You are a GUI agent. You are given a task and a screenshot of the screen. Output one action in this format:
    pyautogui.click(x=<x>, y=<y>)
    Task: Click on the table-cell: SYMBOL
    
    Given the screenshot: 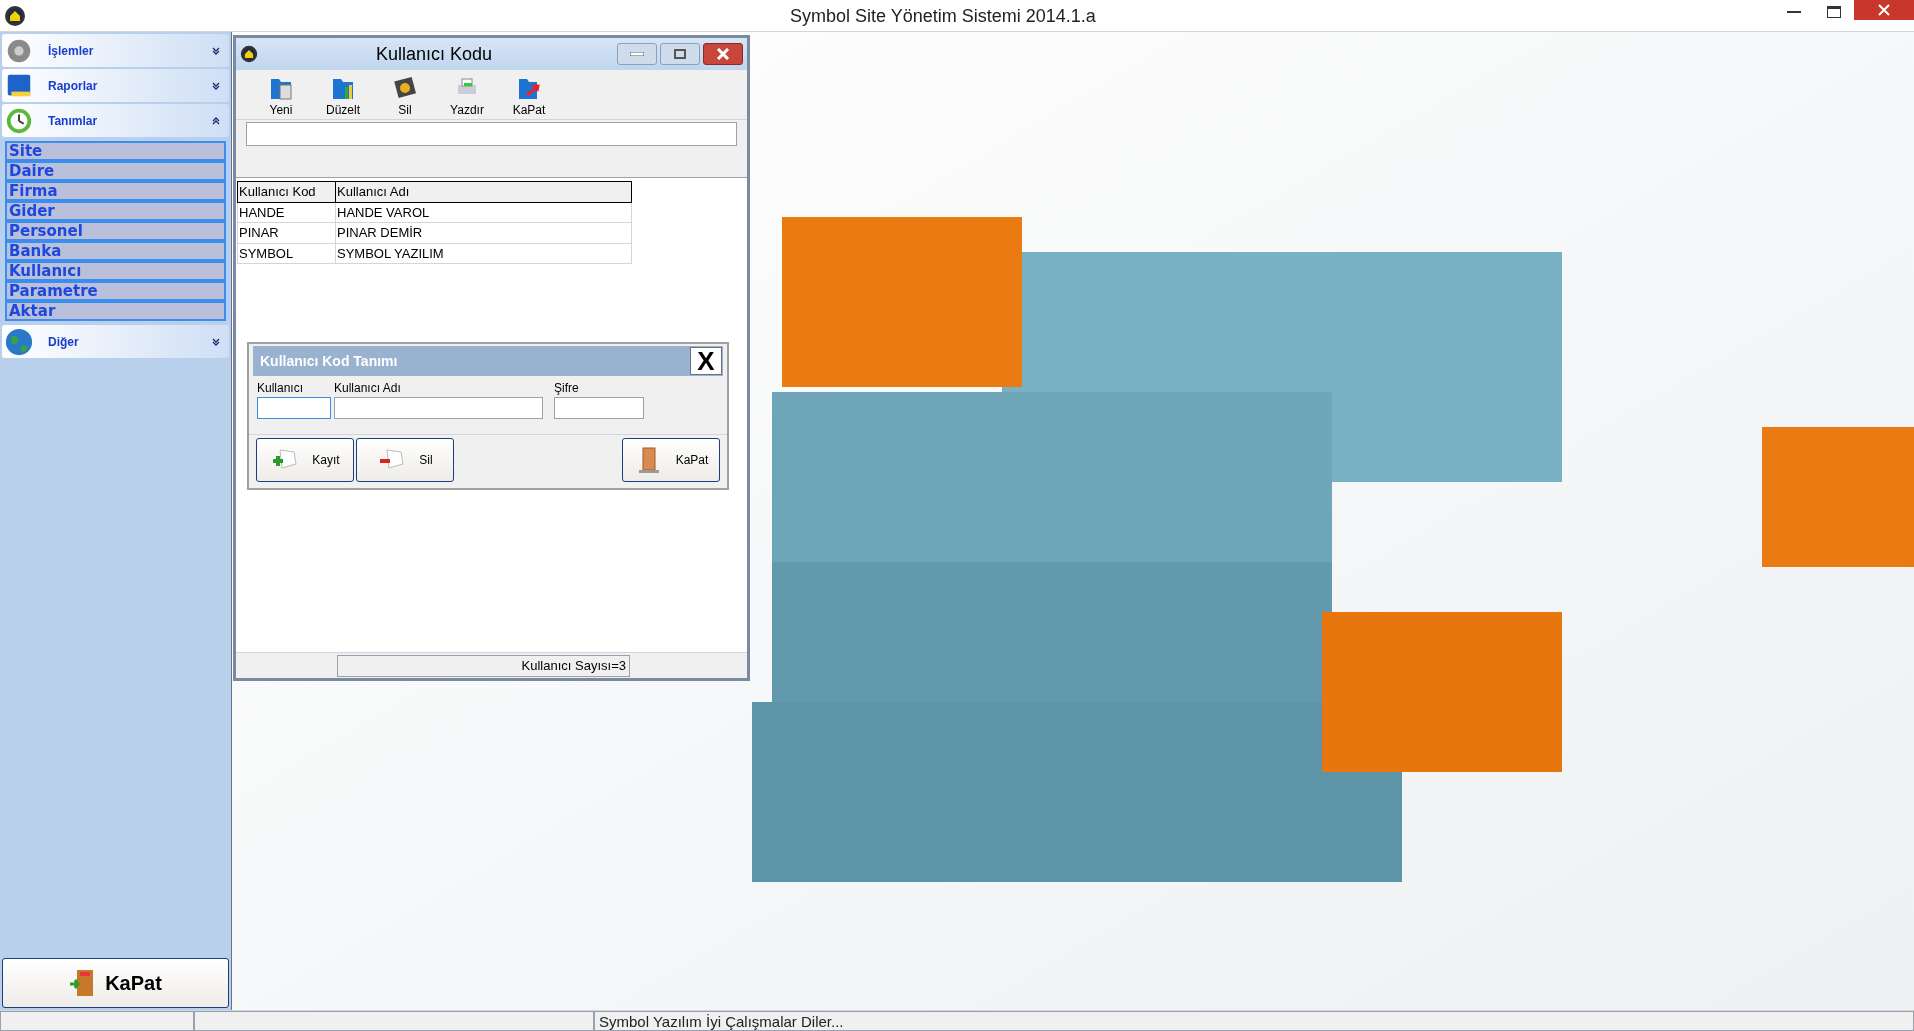 What is the action you would take?
    pyautogui.click(x=286, y=253)
    